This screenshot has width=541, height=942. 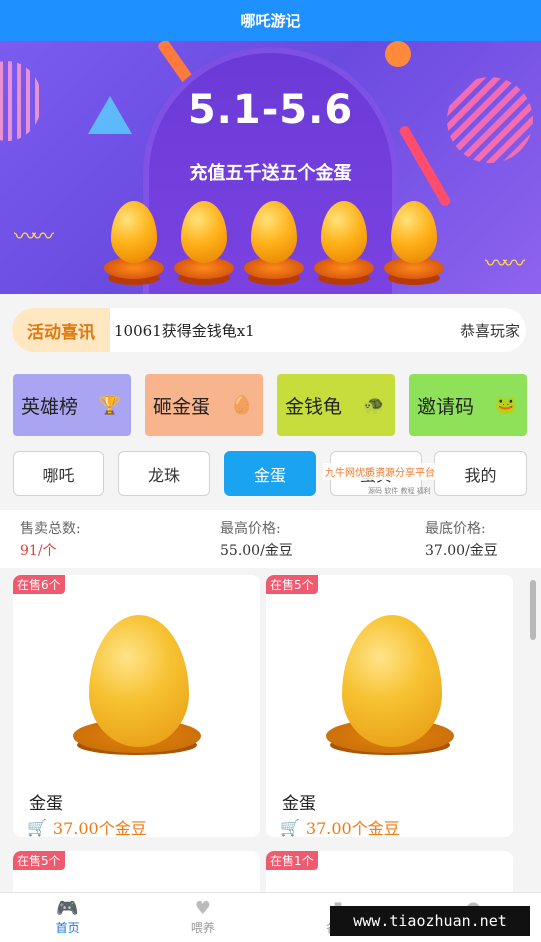 I want to click on watermark-url: www.tiaozhuan.net, so click(x=430, y=921).